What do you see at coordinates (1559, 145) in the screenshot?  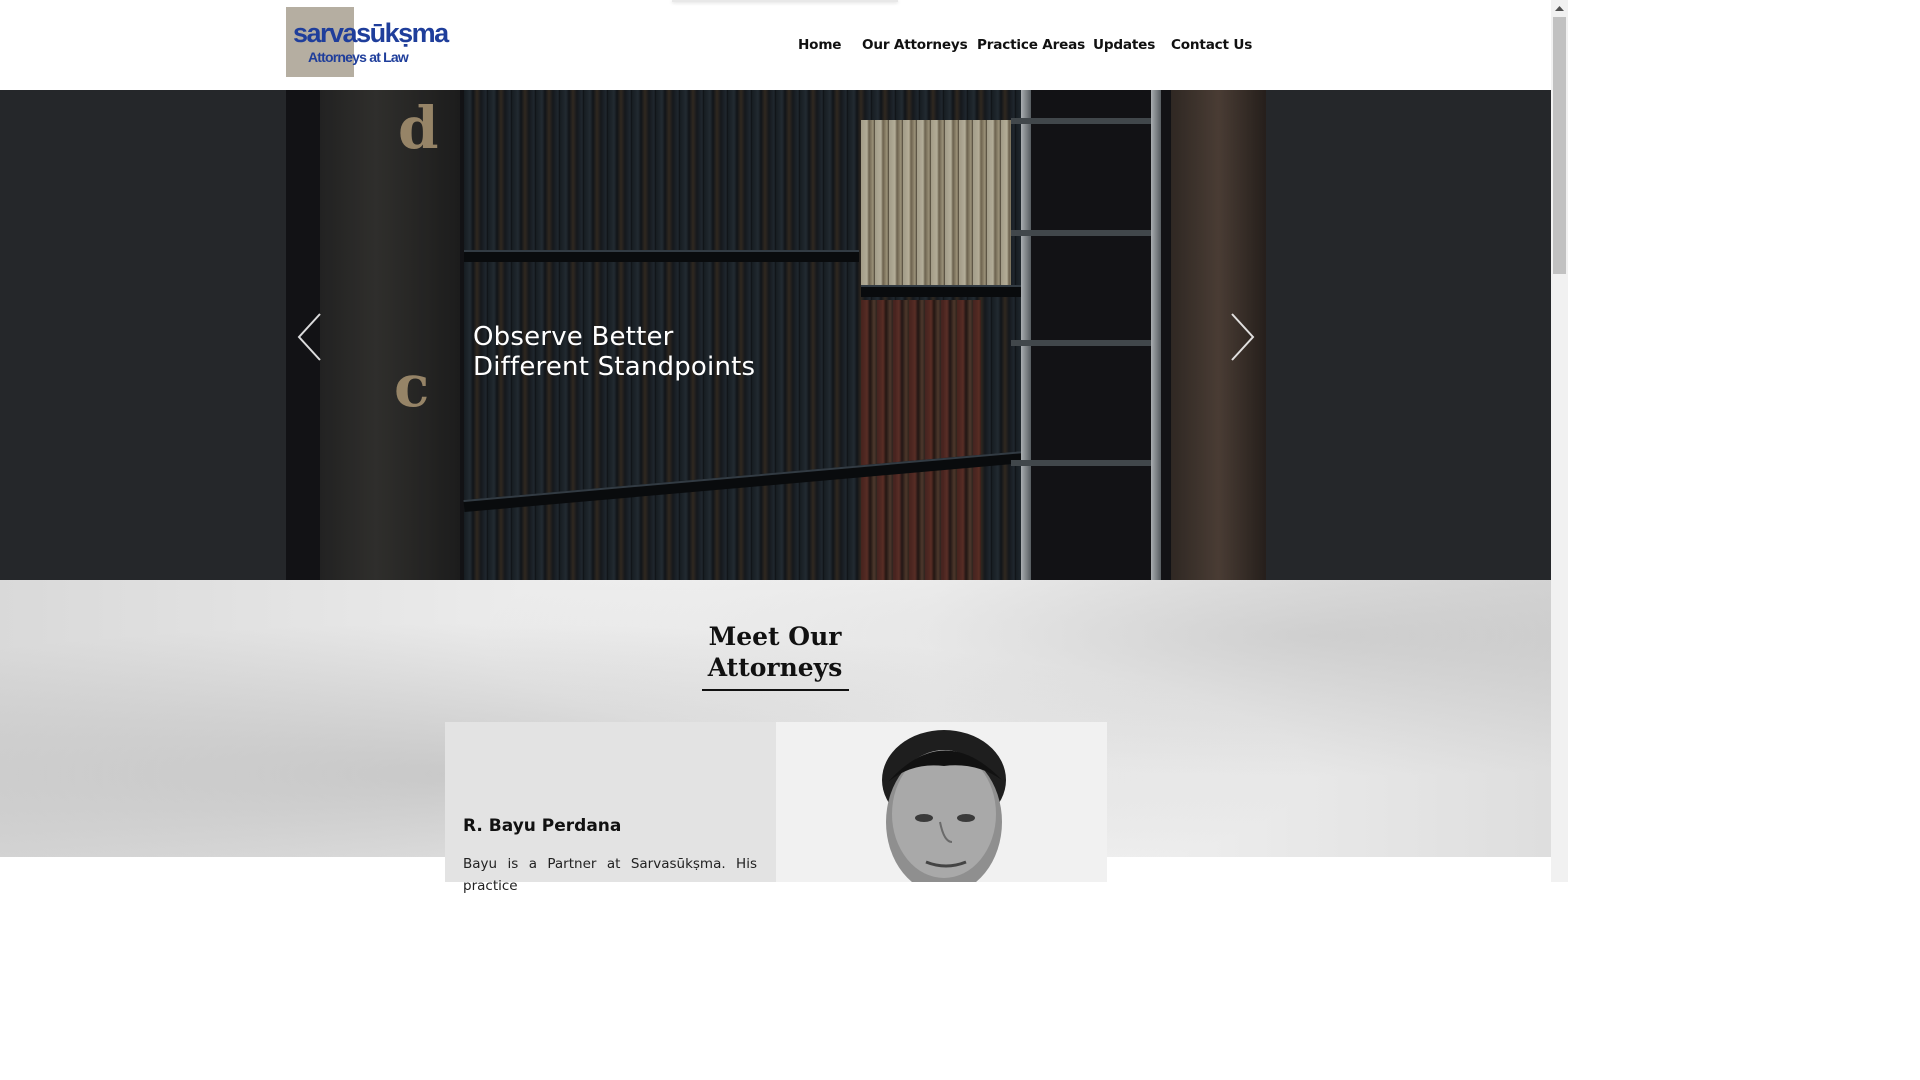 I see `scrollbar-thumb` at bounding box center [1559, 145].